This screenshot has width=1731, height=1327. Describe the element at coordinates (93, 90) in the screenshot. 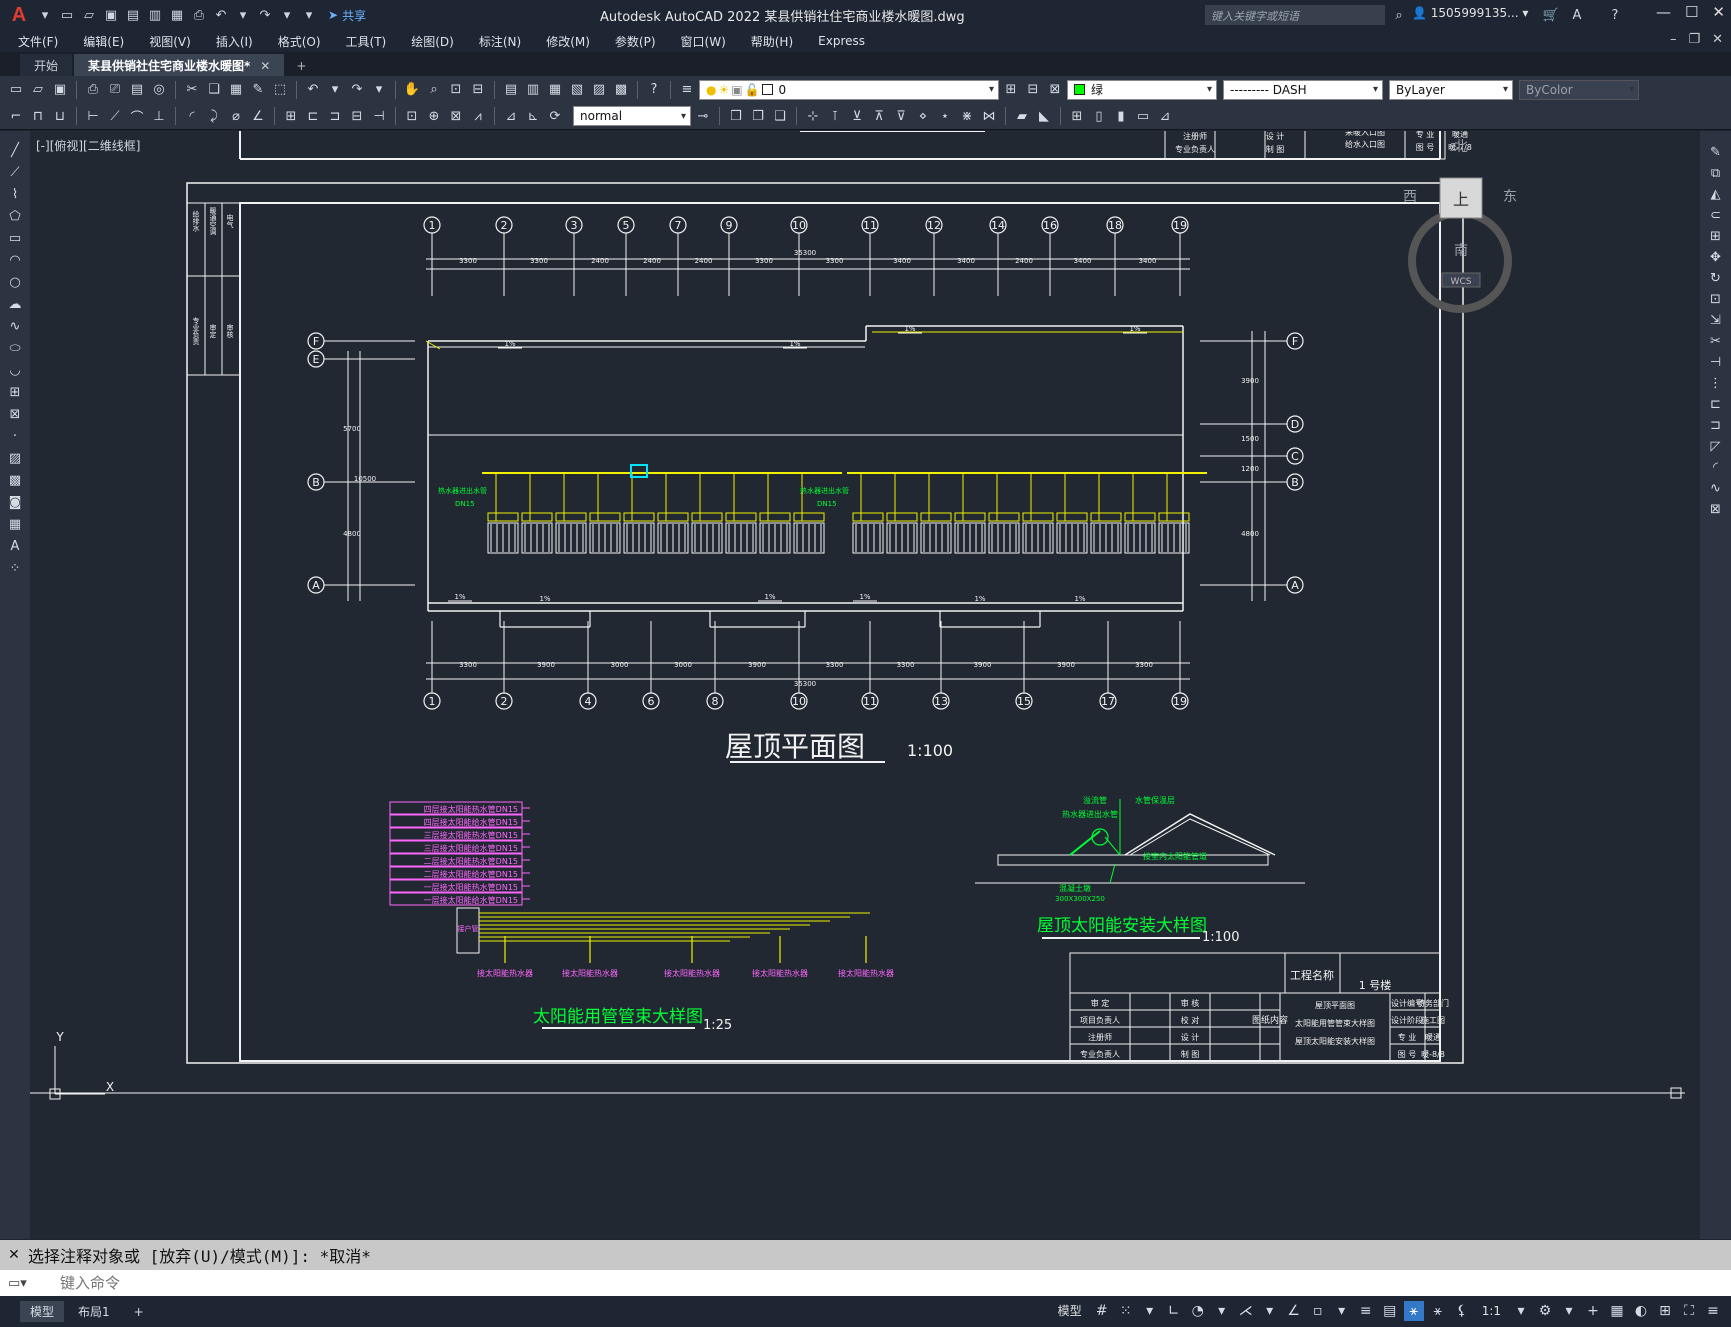

I see `plot-icon: ⎙` at that location.